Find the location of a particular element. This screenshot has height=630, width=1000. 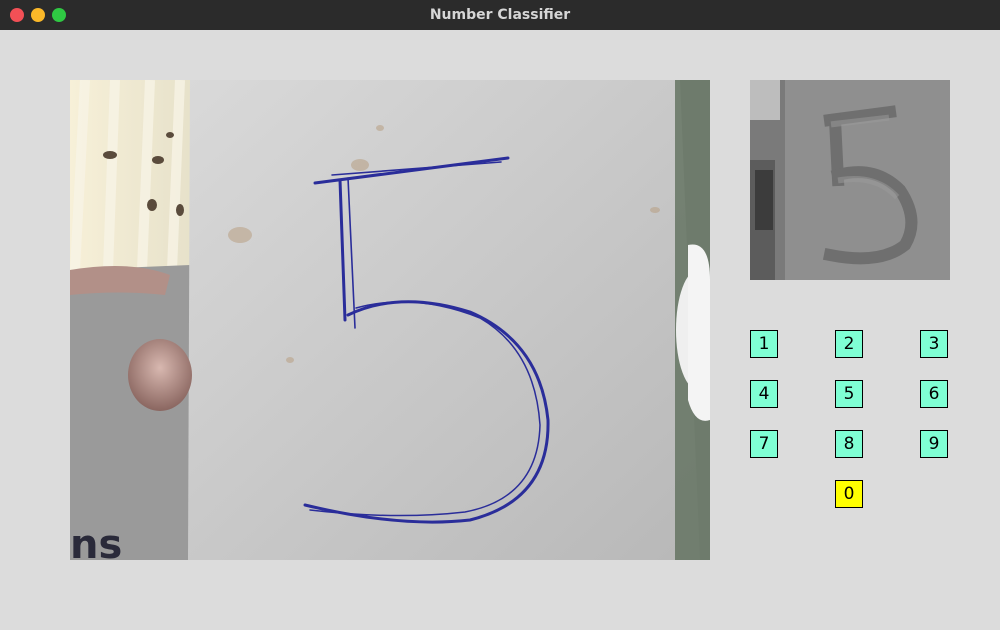

digit-button-9: 9 is located at coordinates (934, 444).